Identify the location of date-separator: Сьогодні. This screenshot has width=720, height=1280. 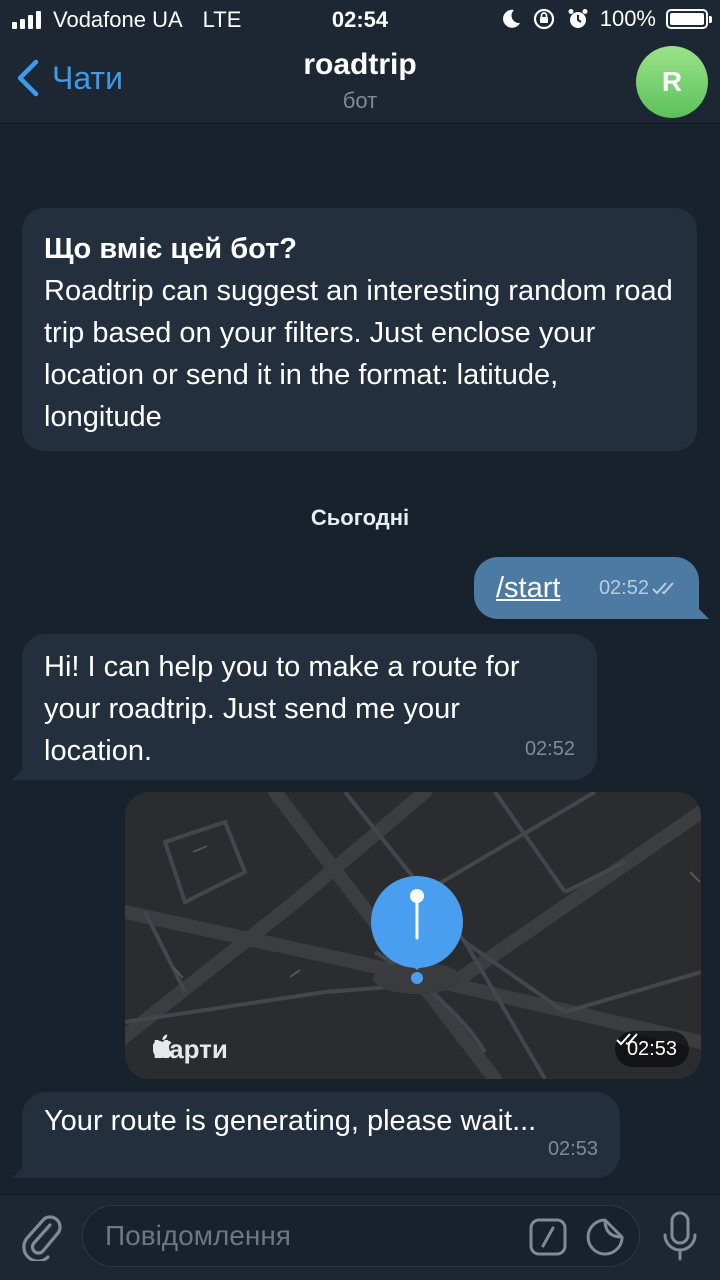
(360, 517).